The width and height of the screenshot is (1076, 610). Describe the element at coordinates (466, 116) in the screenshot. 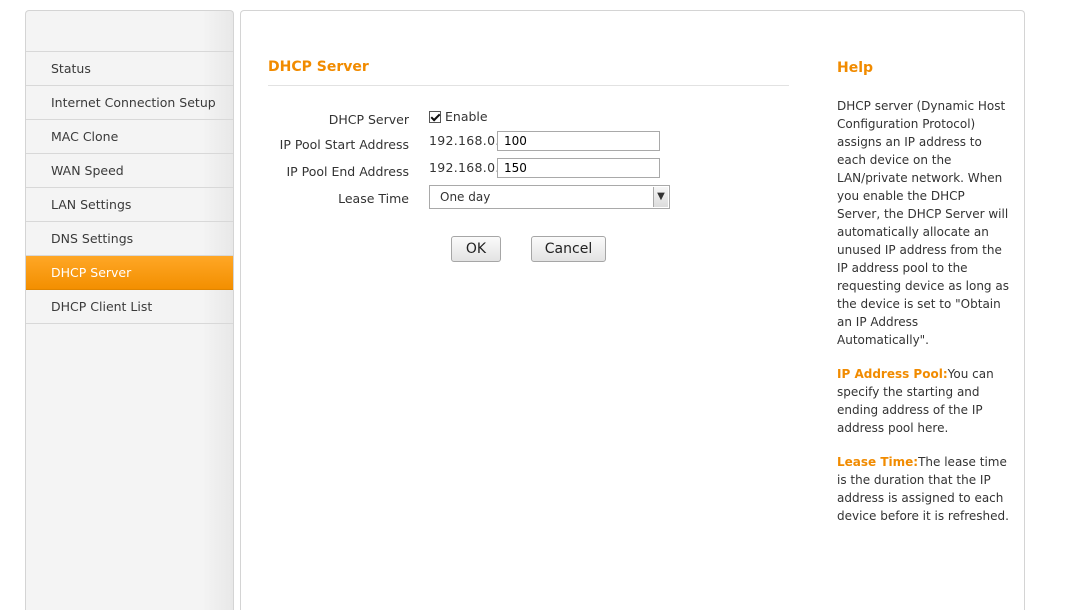

I see `enable-label: Enable` at that location.